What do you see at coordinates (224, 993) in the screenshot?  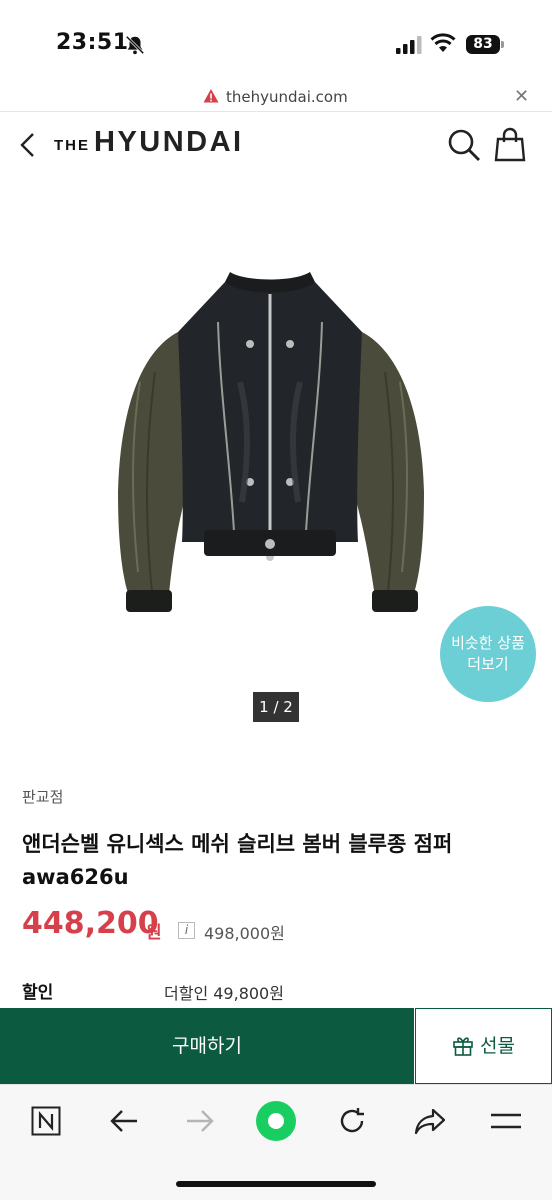 I see `discount-value: 더할인 49,800원` at bounding box center [224, 993].